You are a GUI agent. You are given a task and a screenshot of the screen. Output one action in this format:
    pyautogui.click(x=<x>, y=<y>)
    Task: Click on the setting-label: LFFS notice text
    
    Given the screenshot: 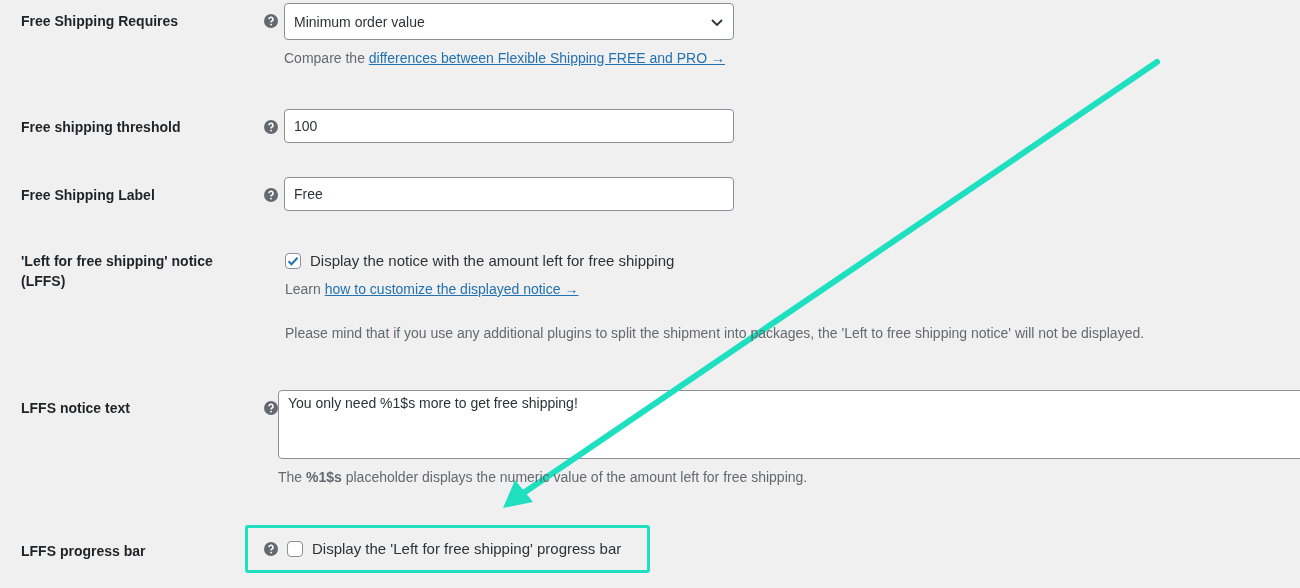 What is the action you would take?
    pyautogui.click(x=76, y=408)
    